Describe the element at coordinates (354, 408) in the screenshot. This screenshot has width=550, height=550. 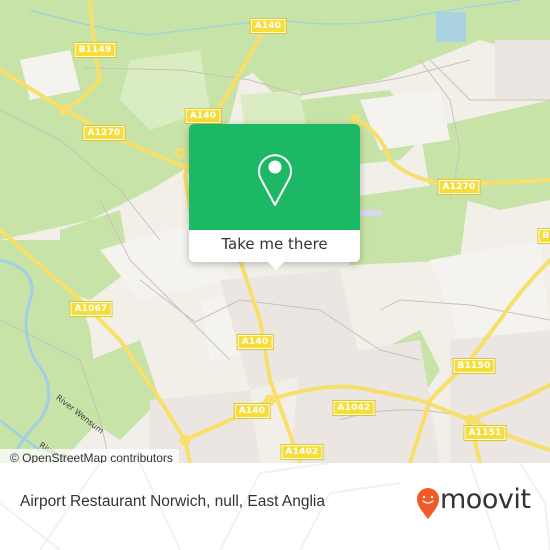
I see `road-label-a1042: A1042` at that location.